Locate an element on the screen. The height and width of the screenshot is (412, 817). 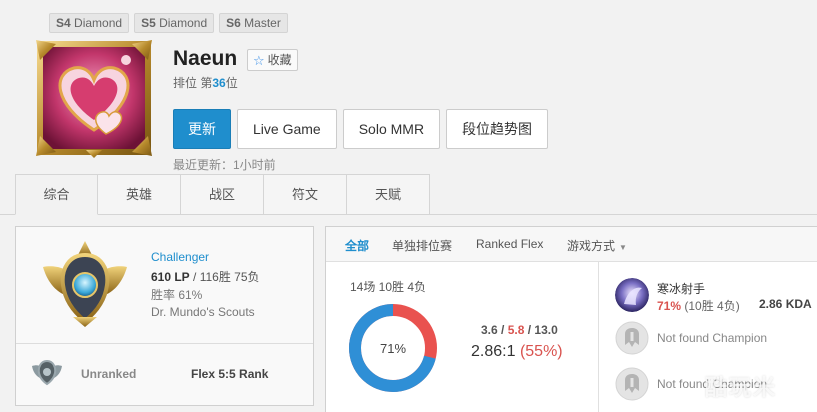
champion-row: Not found Champion is located at coordinates (716, 339).